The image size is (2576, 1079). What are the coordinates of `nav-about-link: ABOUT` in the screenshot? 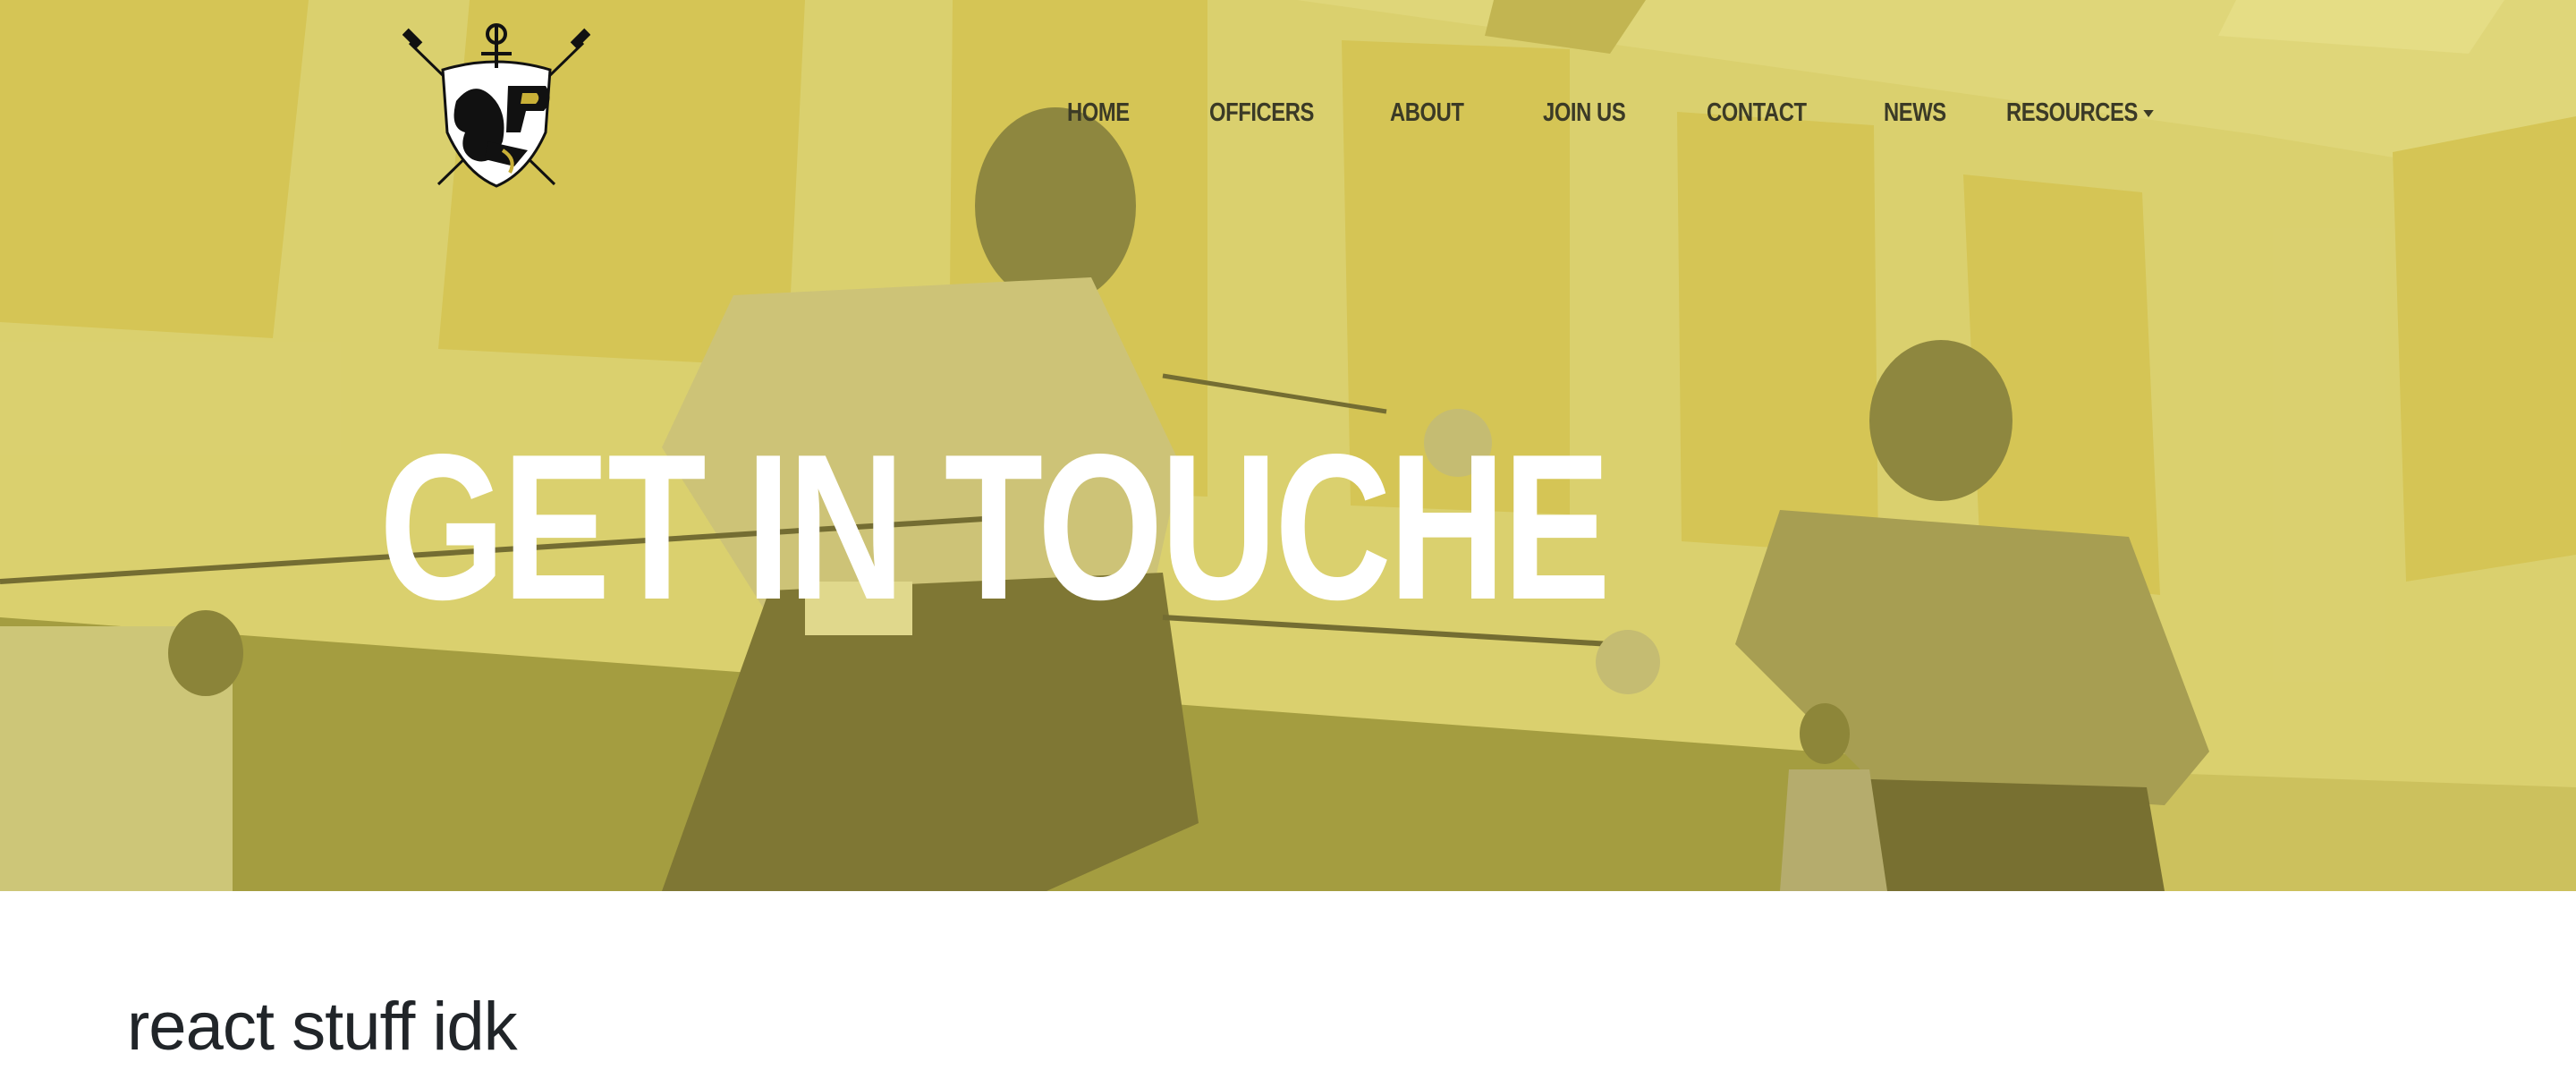 It's located at (1427, 113).